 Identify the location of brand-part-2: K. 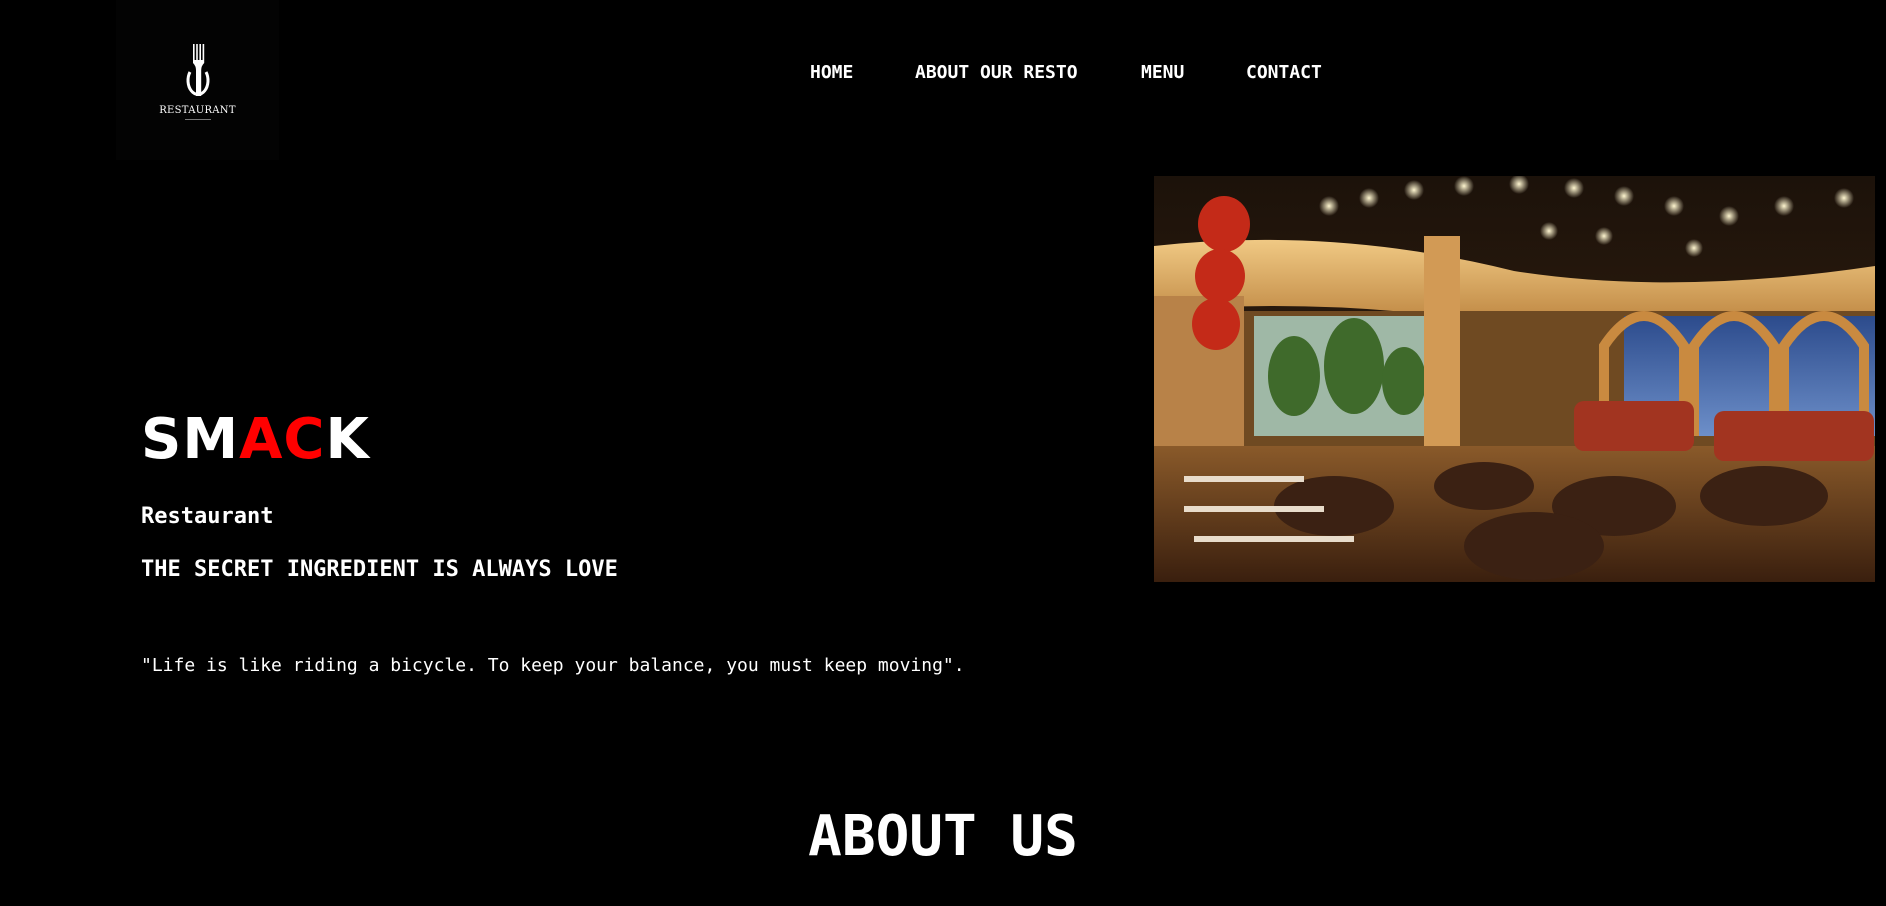
(347, 439).